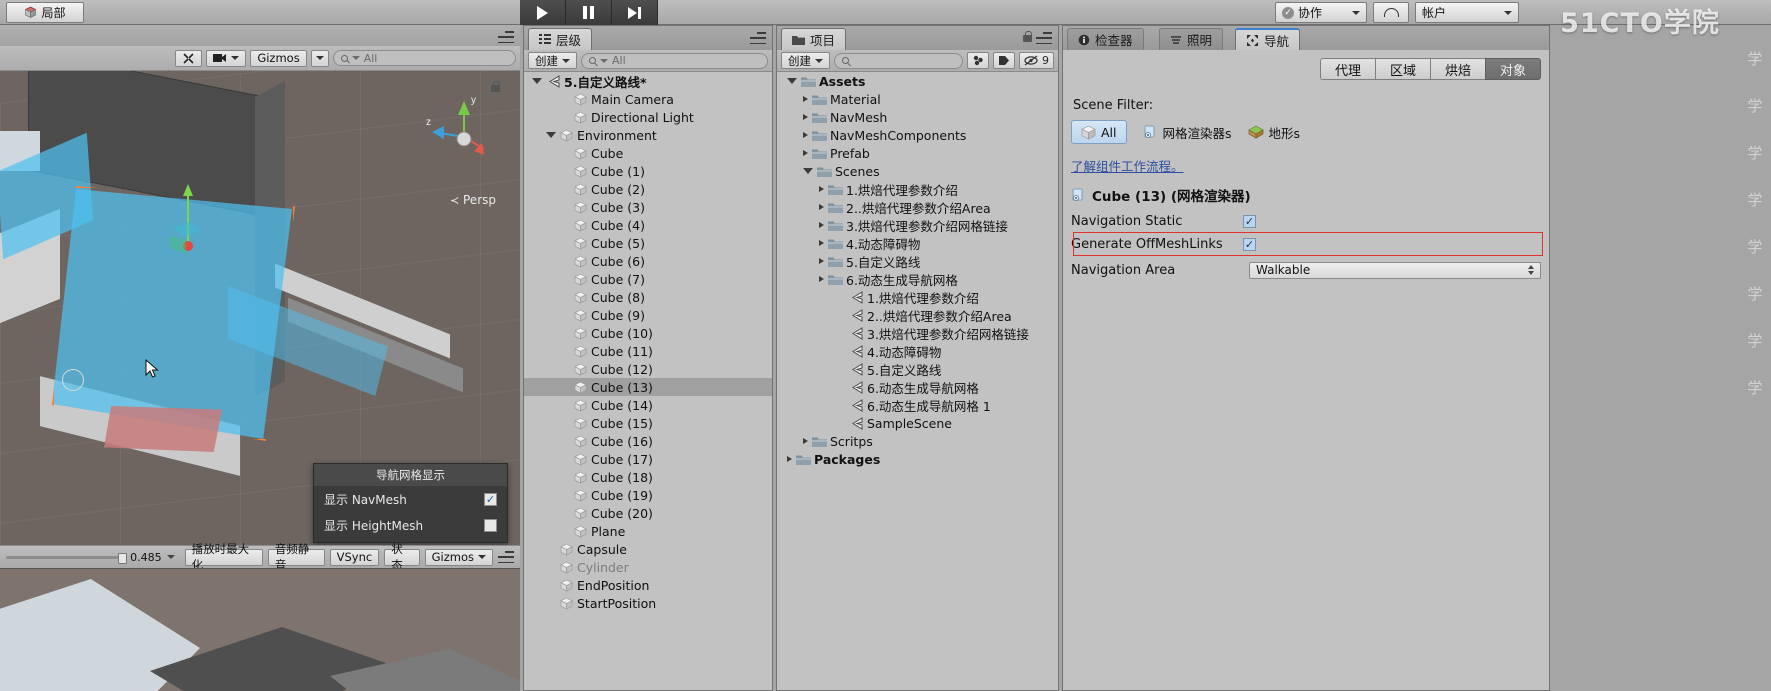  I want to click on project-favorite-button, so click(978, 60).